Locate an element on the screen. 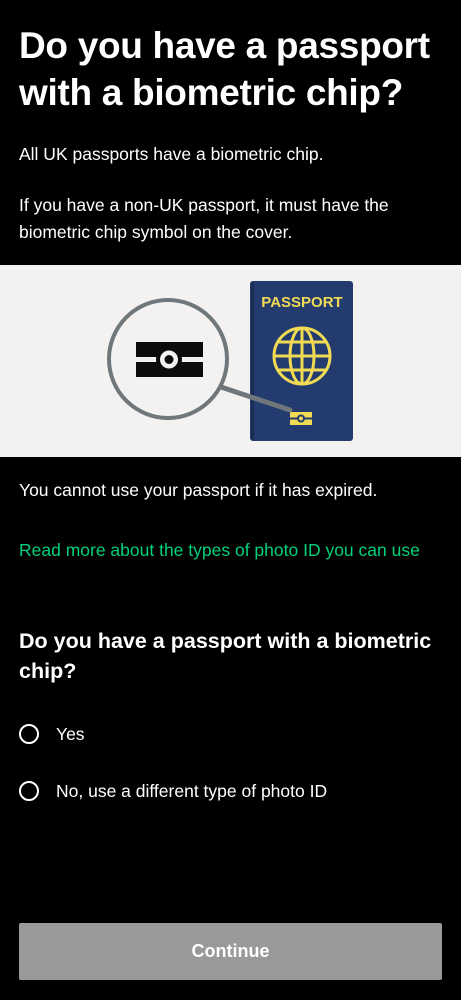  biometric-chip-icon is located at coordinates (301, 418).